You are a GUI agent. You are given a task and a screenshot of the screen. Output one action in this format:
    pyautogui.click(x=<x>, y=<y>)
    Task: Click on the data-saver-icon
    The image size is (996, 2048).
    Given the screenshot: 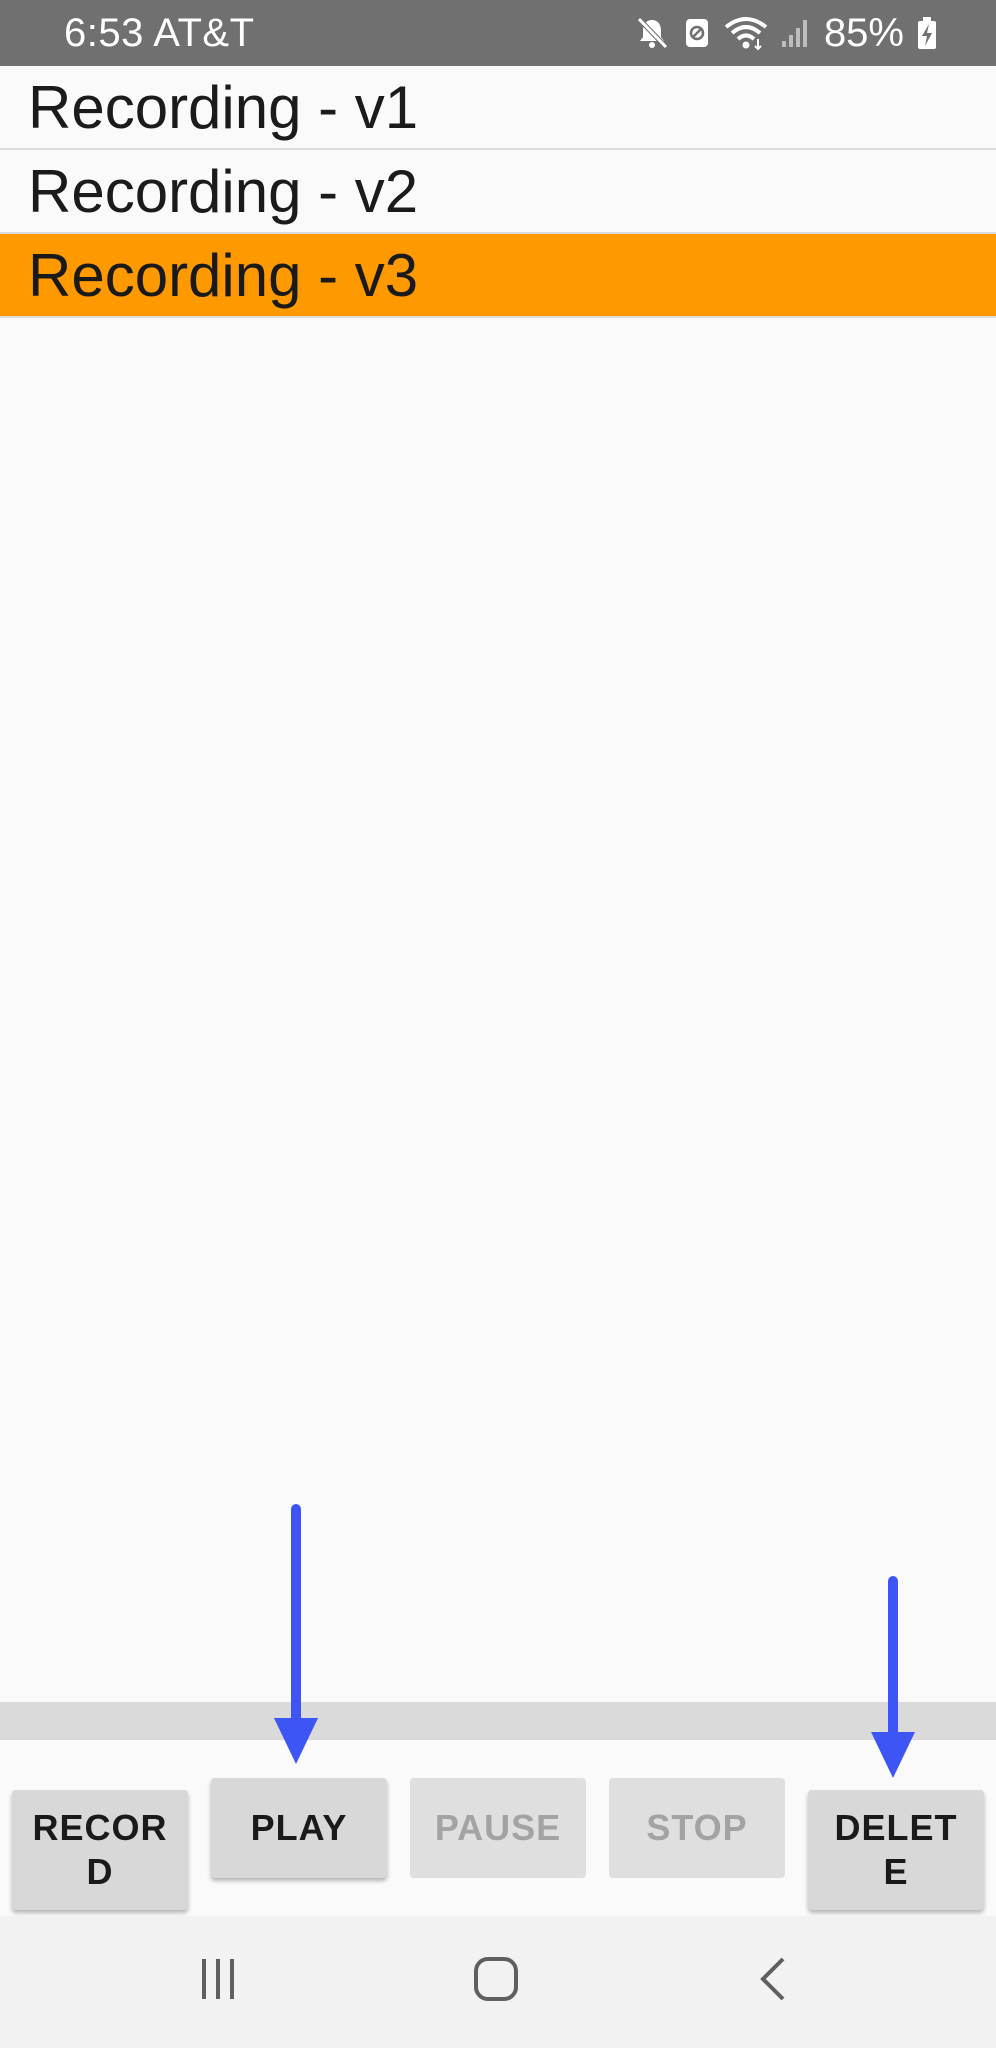 What is the action you would take?
    pyautogui.click(x=697, y=33)
    